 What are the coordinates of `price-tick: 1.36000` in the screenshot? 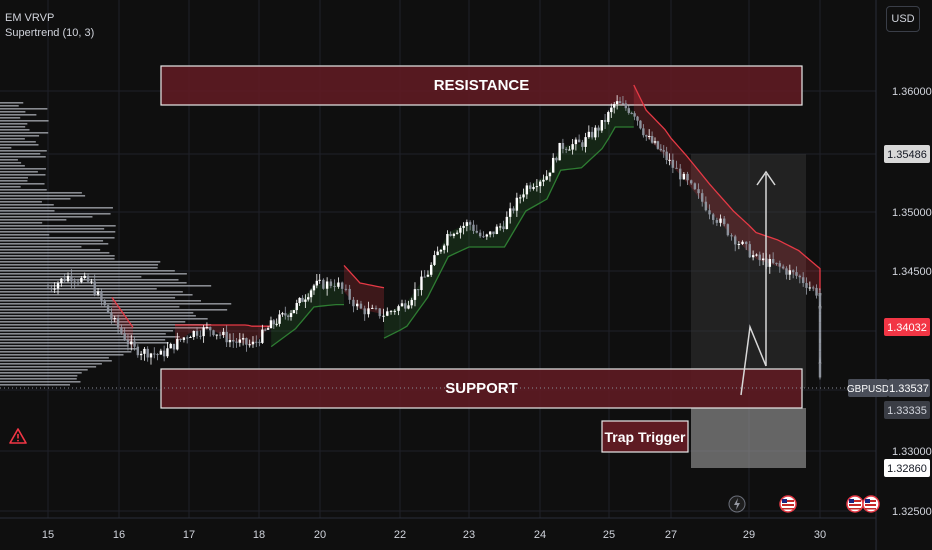 It's located at (912, 92).